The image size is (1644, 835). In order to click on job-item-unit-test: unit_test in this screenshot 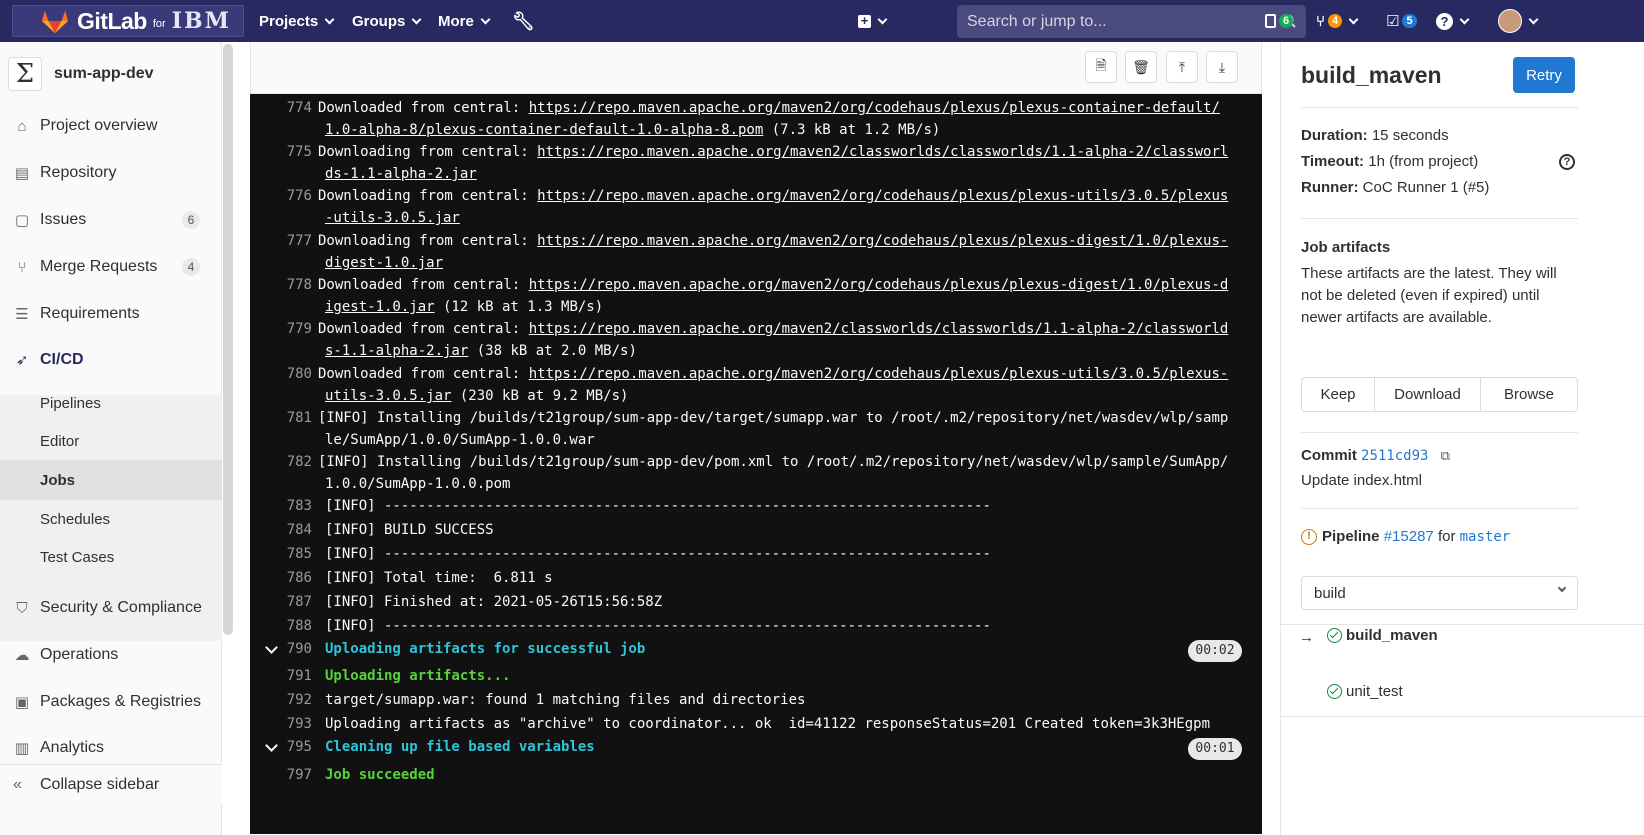, I will do `click(1365, 691)`.